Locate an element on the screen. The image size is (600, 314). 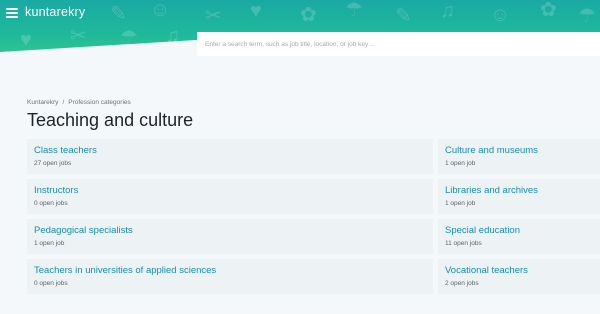
category-label: Vocational teachers is located at coordinates (486, 270).